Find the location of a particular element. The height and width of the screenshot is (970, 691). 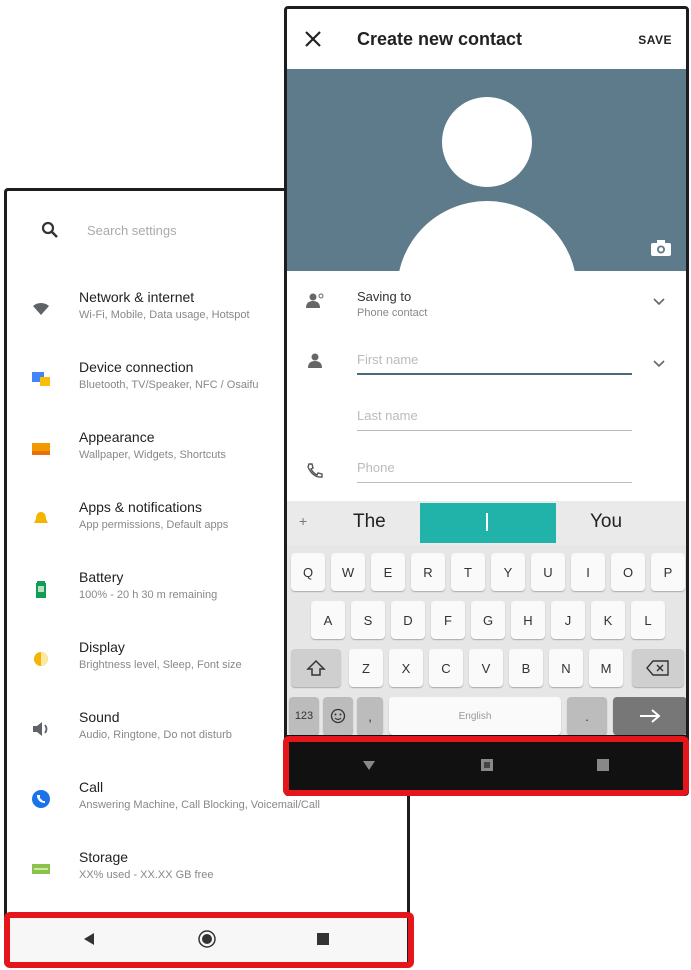

backspace-icon is located at coordinates (657, 668).